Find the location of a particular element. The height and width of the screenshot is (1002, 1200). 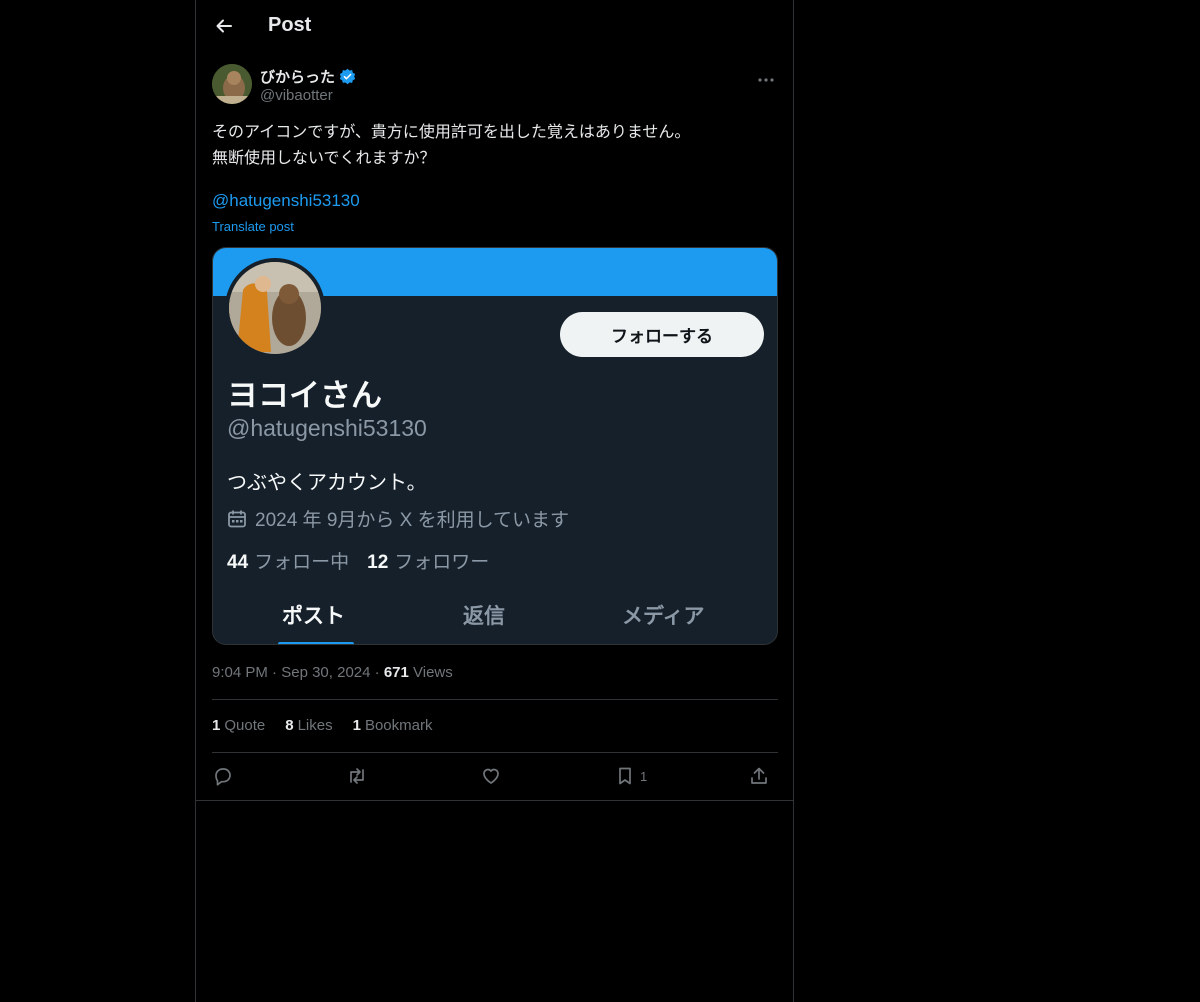

engagement-stats: 1 Quote 8 Likes 1 Bookmark is located at coordinates (322, 725).